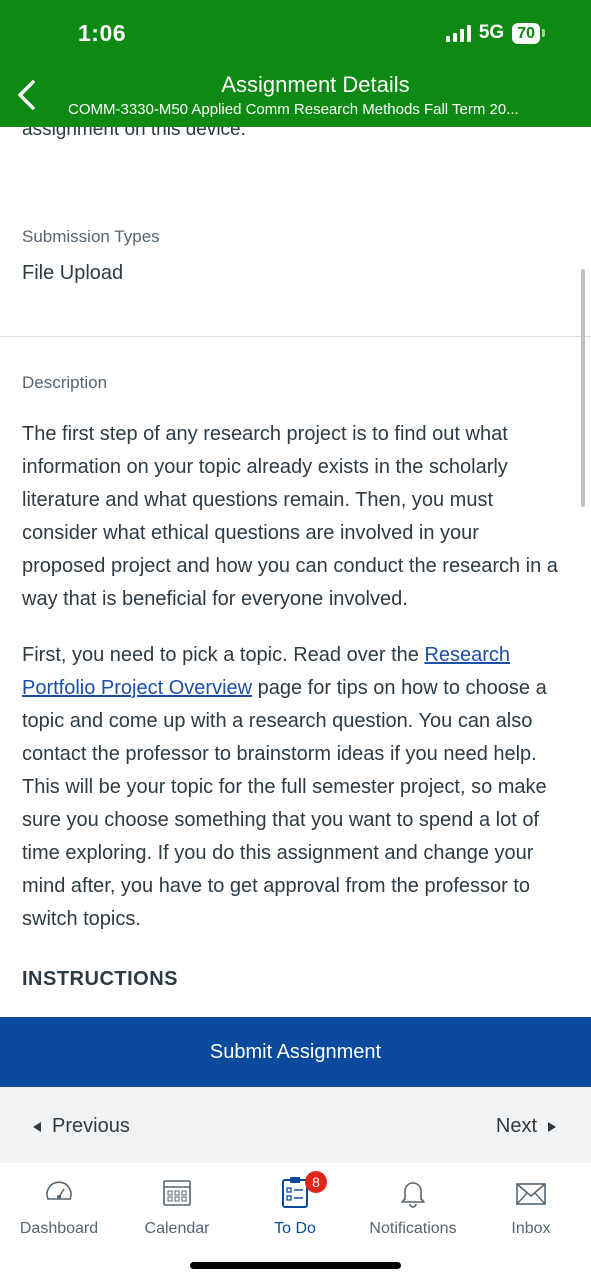  I want to click on tab-dashboard-label: Dashboard, so click(59, 1228).